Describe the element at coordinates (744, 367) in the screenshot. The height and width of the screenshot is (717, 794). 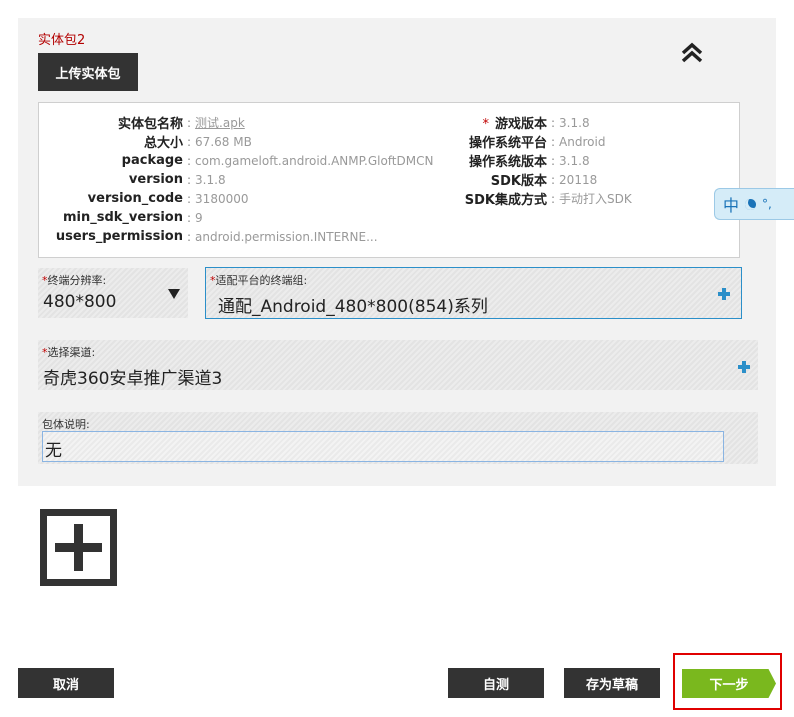
I see `add-channel-plus-icon` at that location.